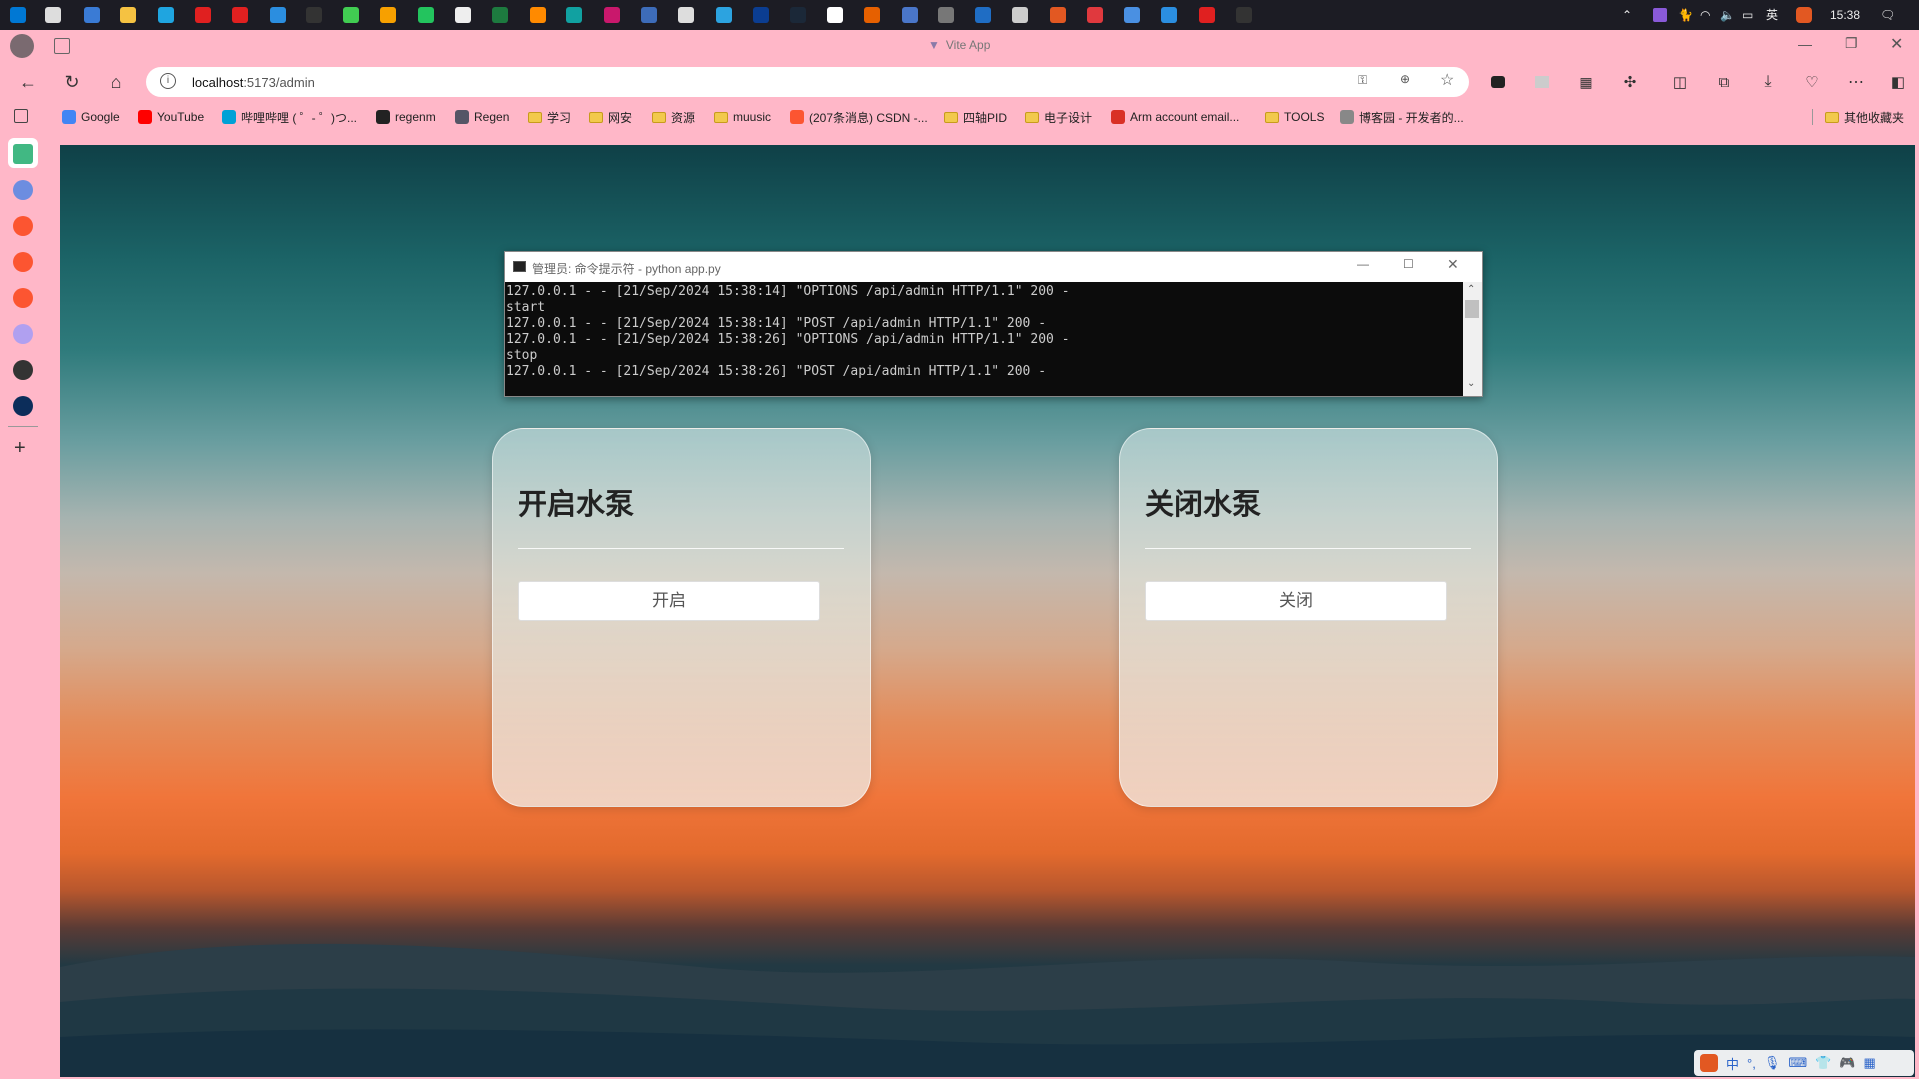 The image size is (1919, 1079). What do you see at coordinates (388, 15) in the screenshot?
I see `grid-app-icon` at bounding box center [388, 15].